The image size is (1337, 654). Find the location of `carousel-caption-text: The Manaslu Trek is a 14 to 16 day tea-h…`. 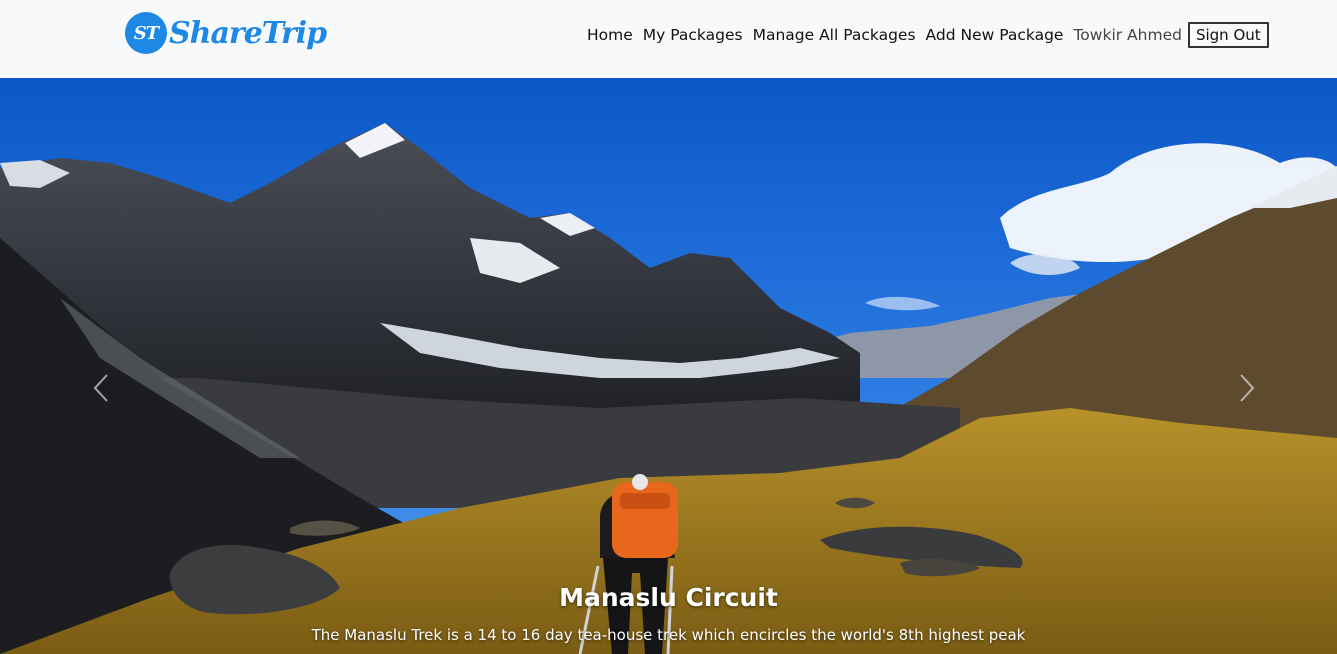

carousel-caption-text: The Manaslu Trek is a 14 to 16 day tea-h… is located at coordinates (668, 635).